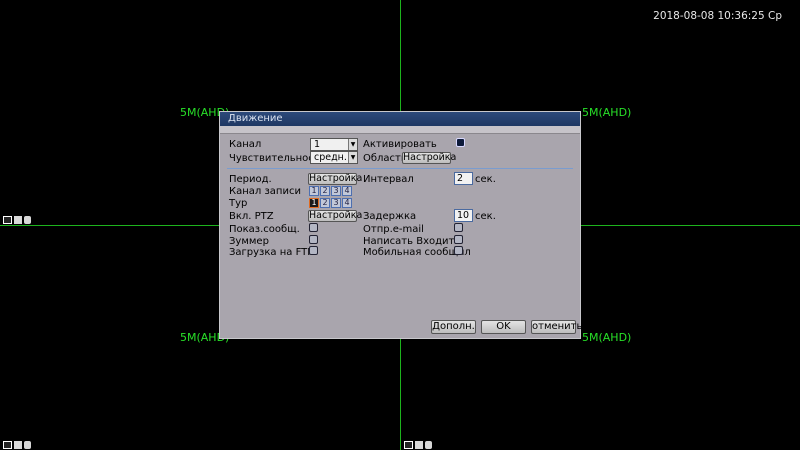 This screenshot has width=800, height=450. What do you see at coordinates (400, 130) in the screenshot?
I see `dialog-header-strip` at bounding box center [400, 130].